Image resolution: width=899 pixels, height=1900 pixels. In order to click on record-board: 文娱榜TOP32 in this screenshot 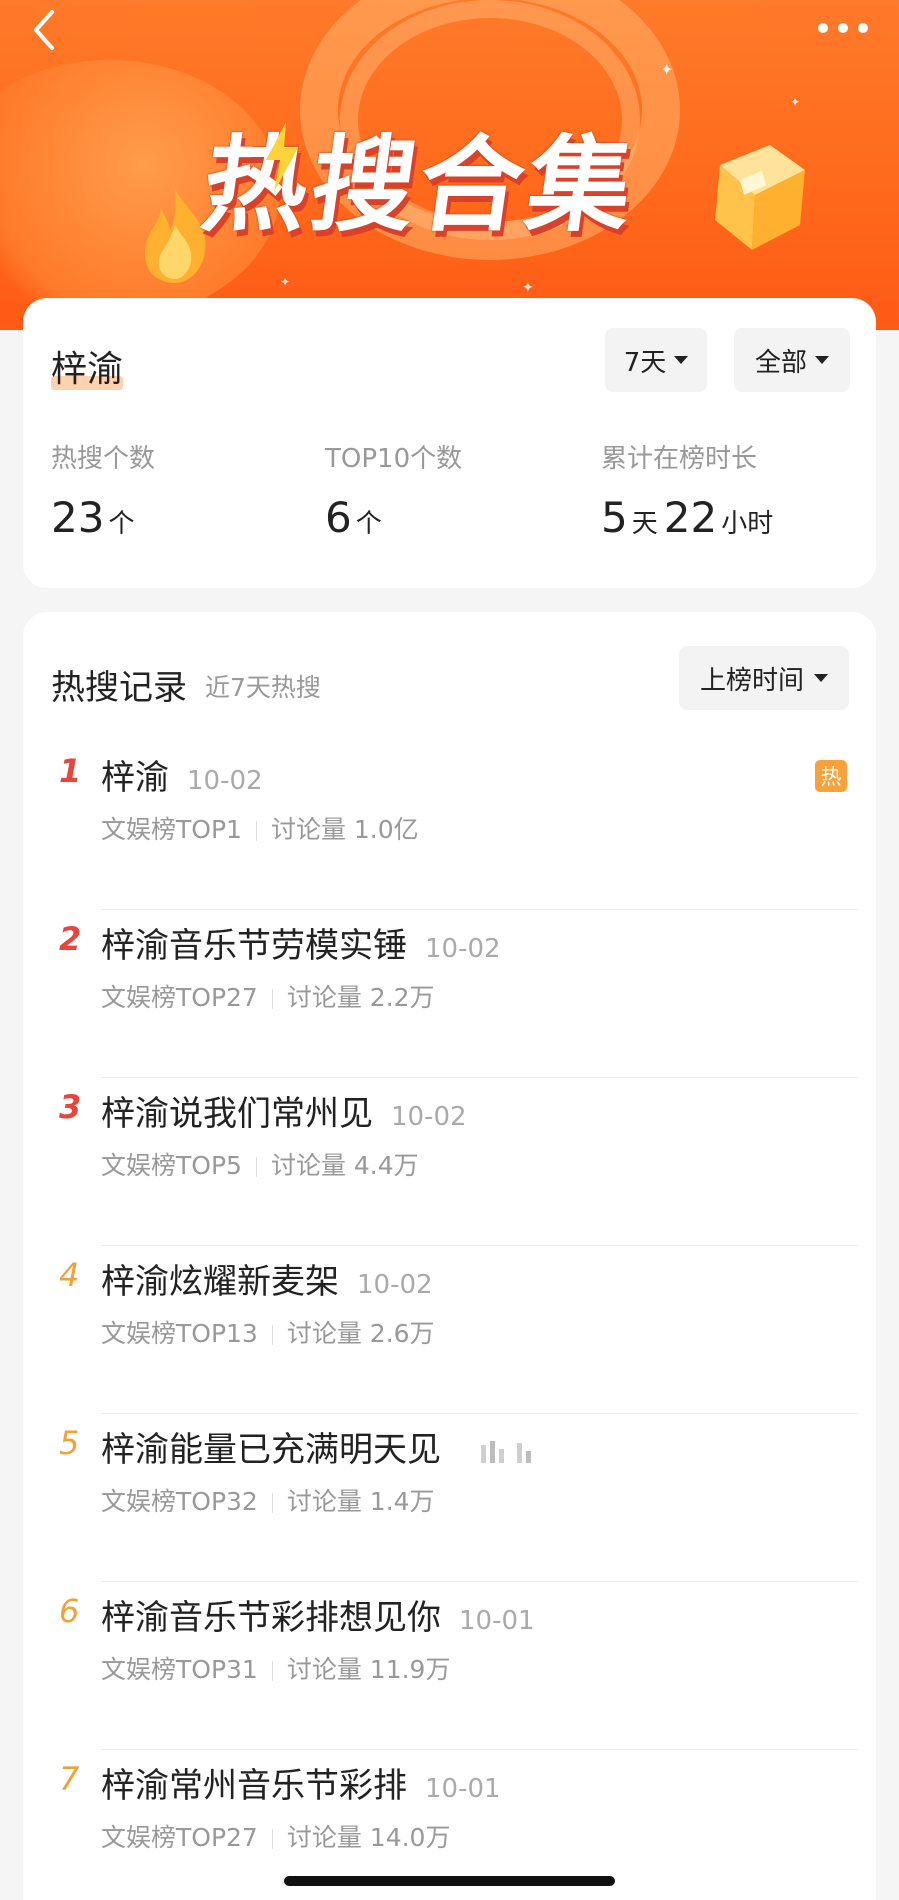, I will do `click(179, 1501)`.